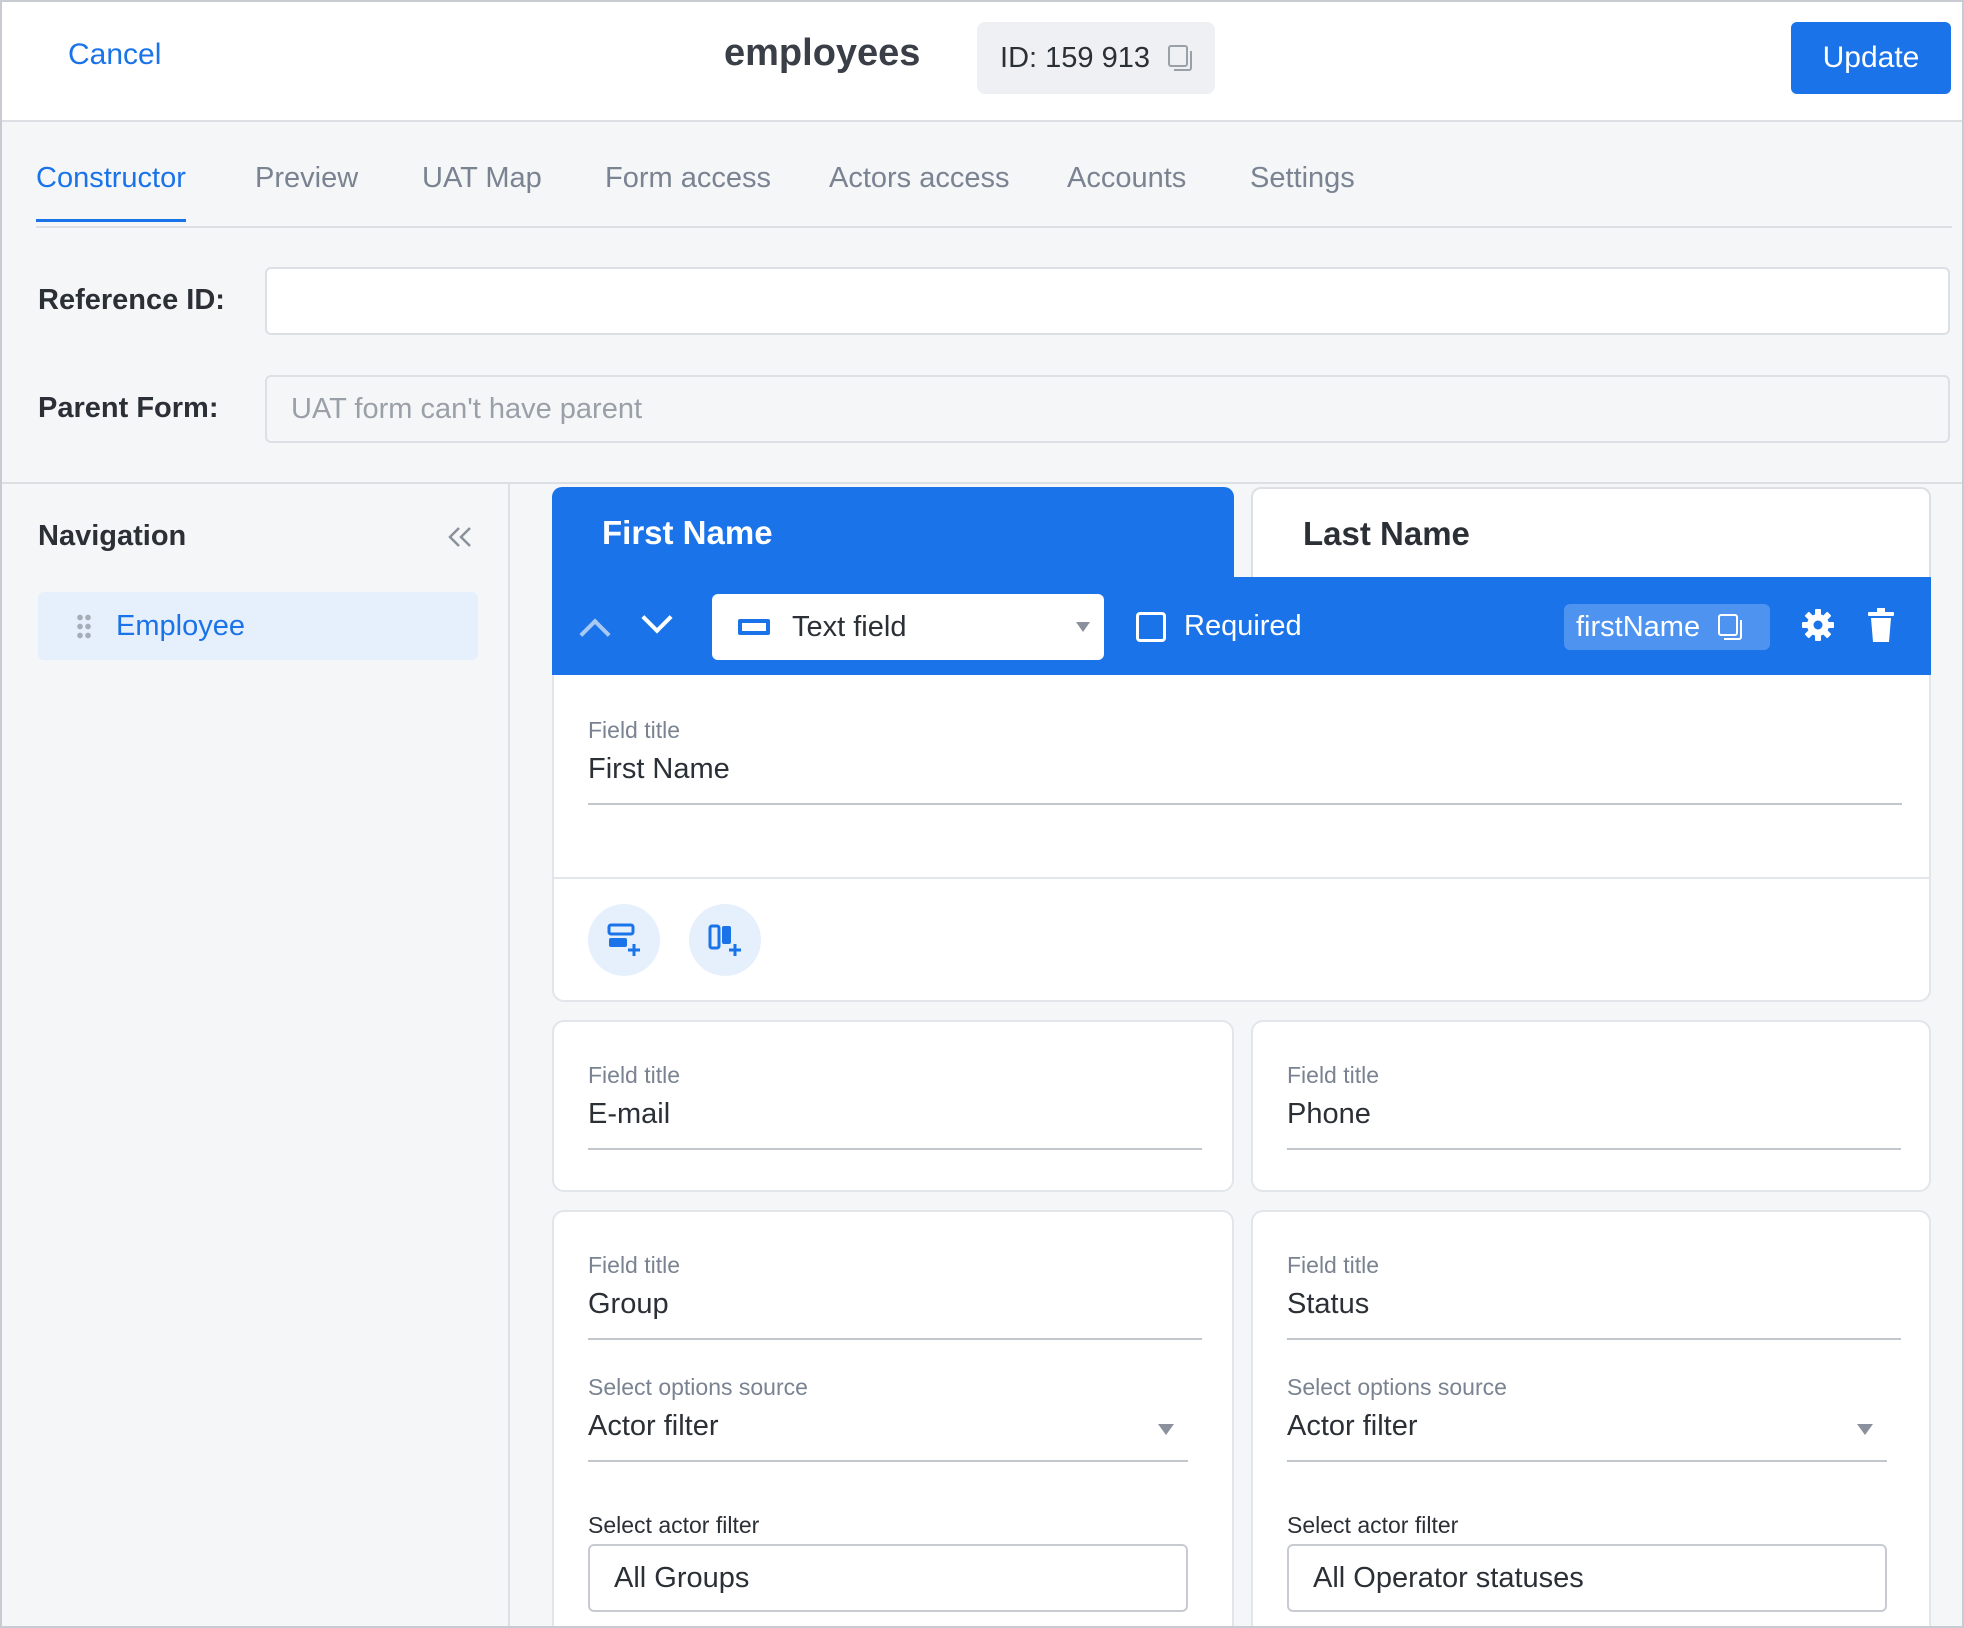 This screenshot has height=1628, width=1964. Describe the element at coordinates (629, 1114) in the screenshot. I see `field-title-input: E-mail` at that location.